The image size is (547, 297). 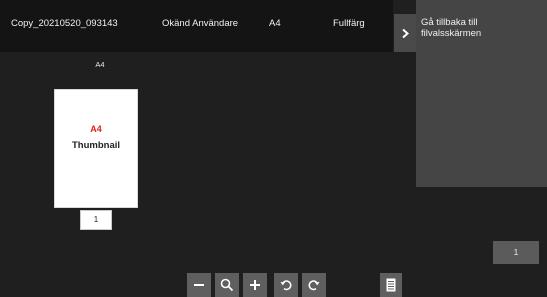 What do you see at coordinates (275, 23) in the screenshot?
I see `paper-size: A4` at bounding box center [275, 23].